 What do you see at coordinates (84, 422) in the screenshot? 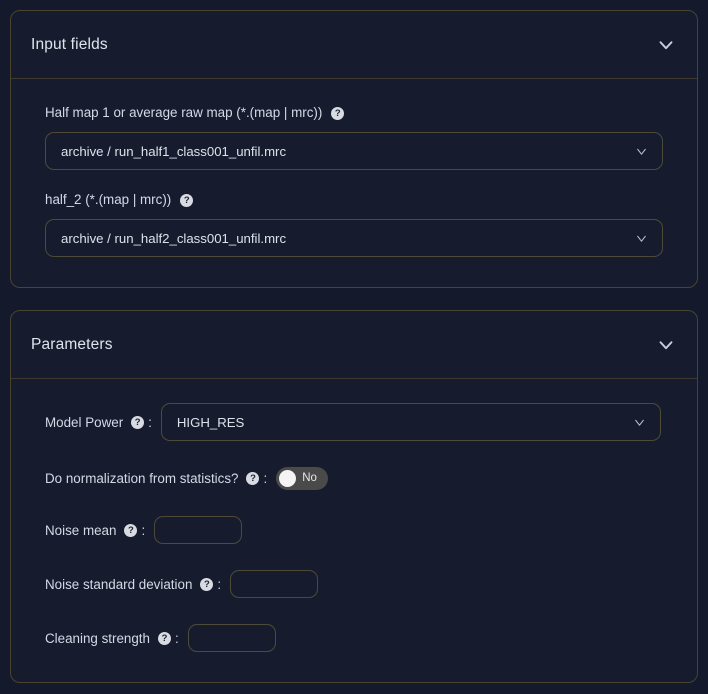
I see `label-model-power-text: Model Power` at bounding box center [84, 422].